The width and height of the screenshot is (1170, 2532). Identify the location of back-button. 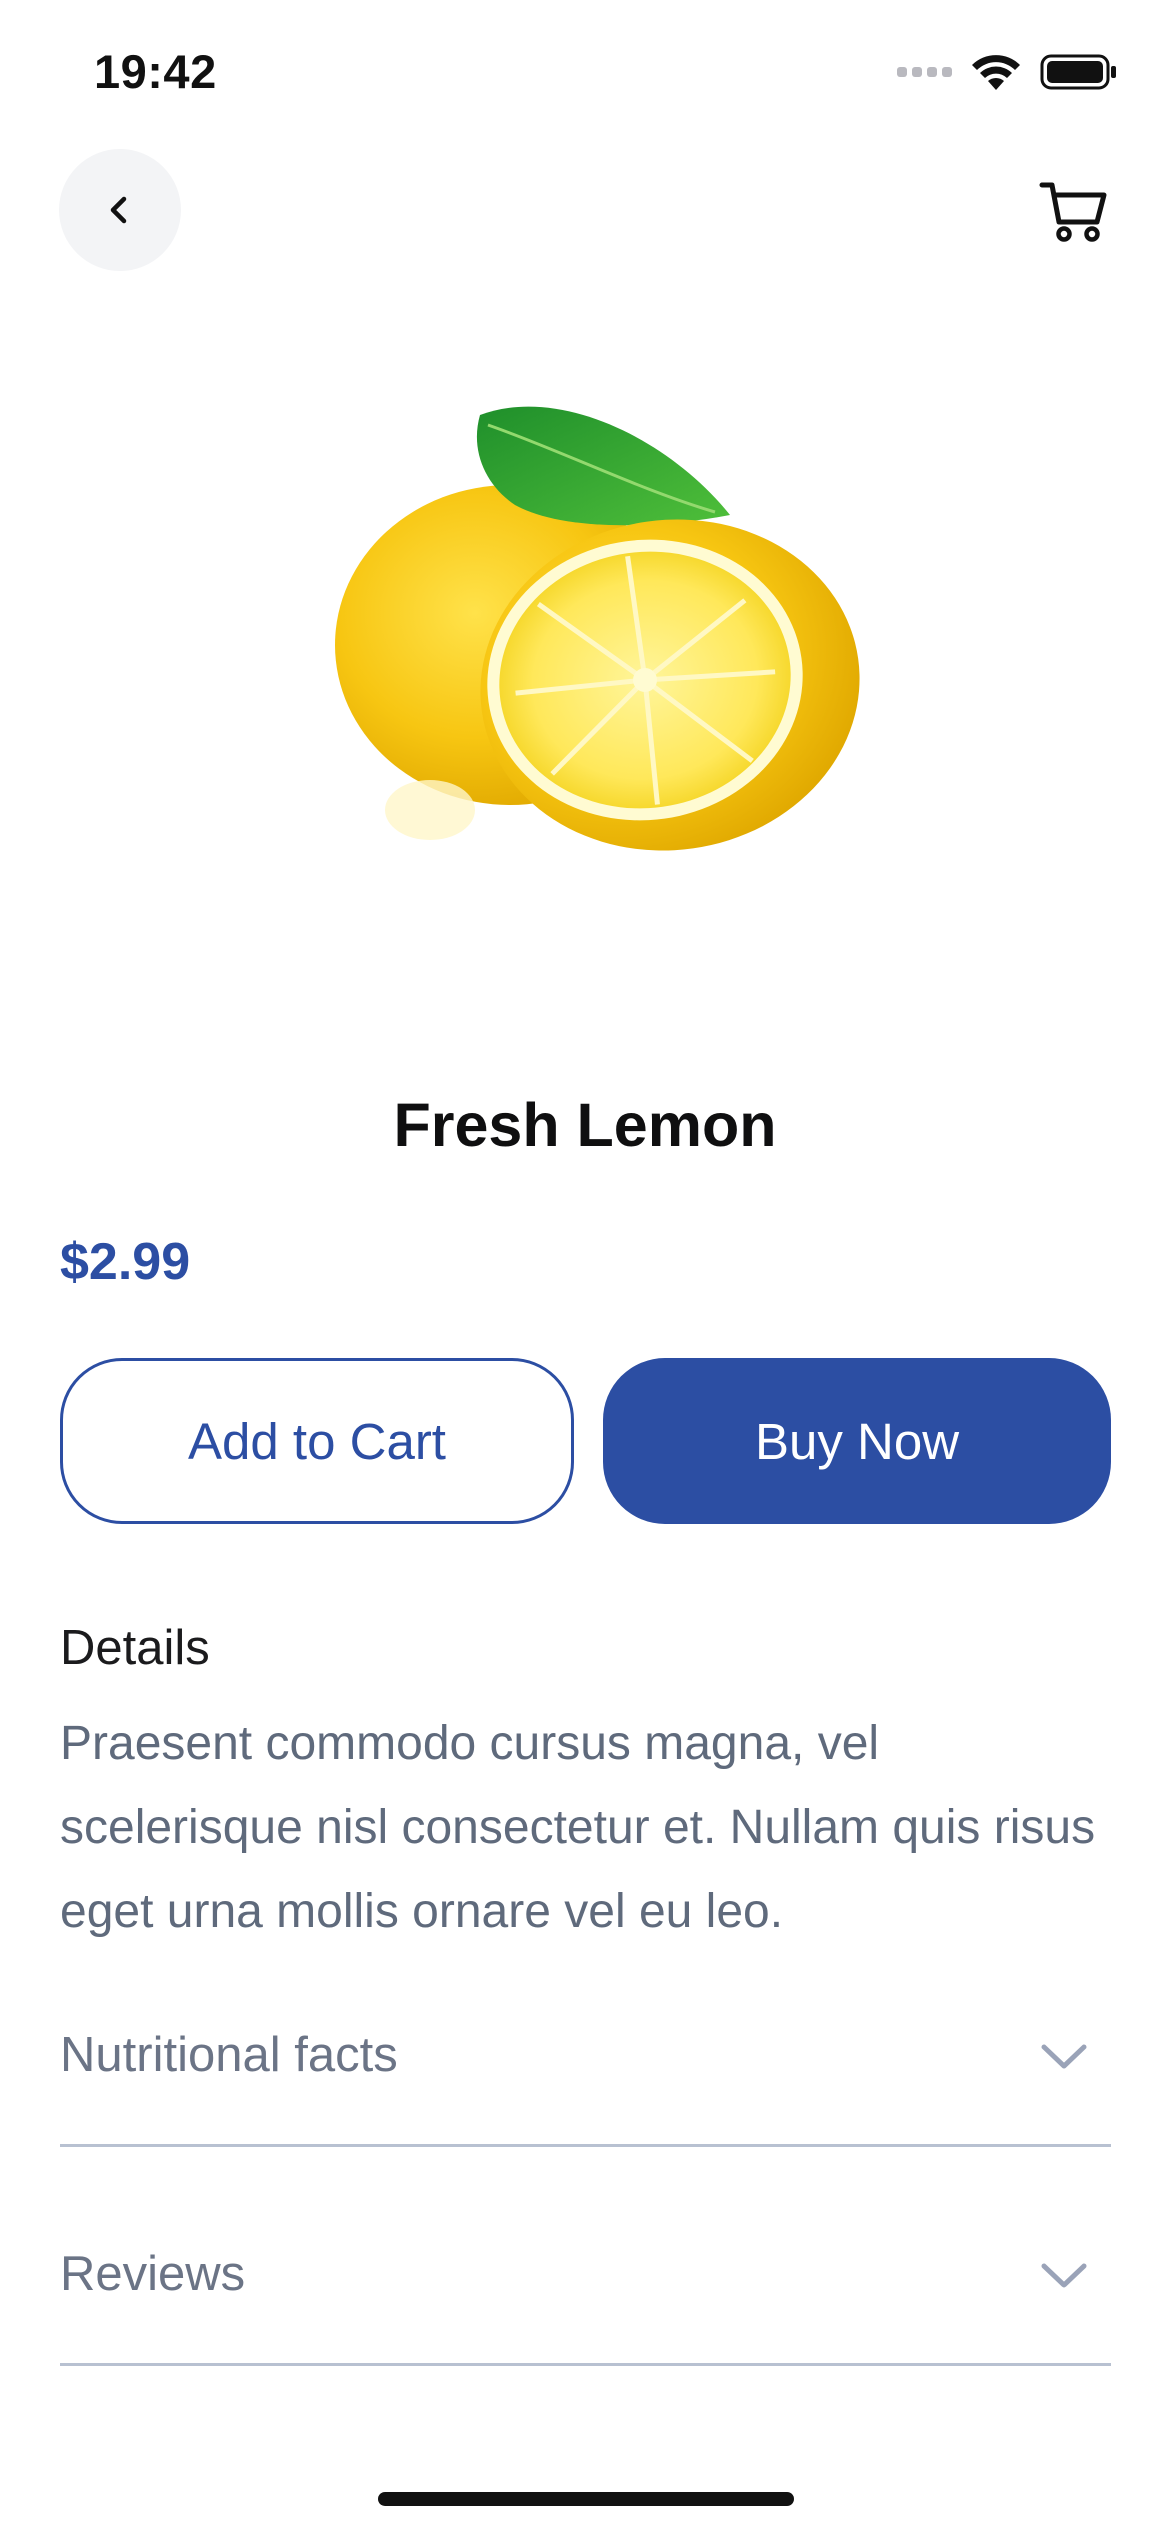
(120, 210).